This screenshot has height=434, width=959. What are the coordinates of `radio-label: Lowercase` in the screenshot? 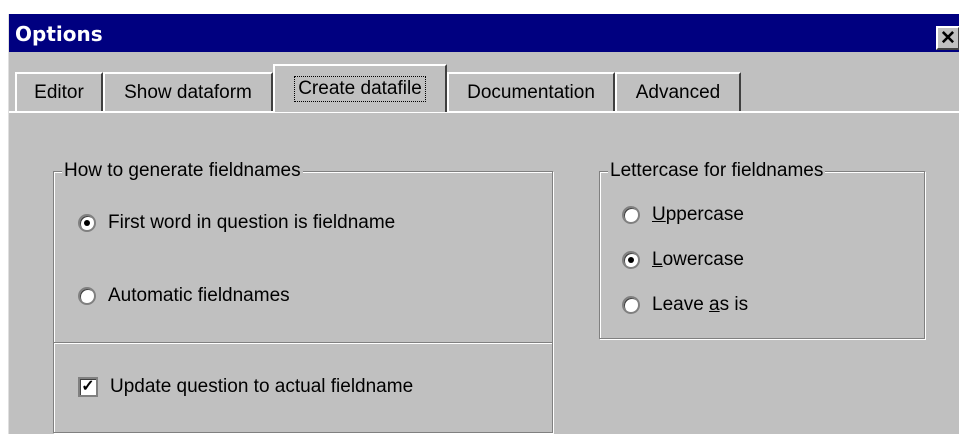 It's located at (698, 259).